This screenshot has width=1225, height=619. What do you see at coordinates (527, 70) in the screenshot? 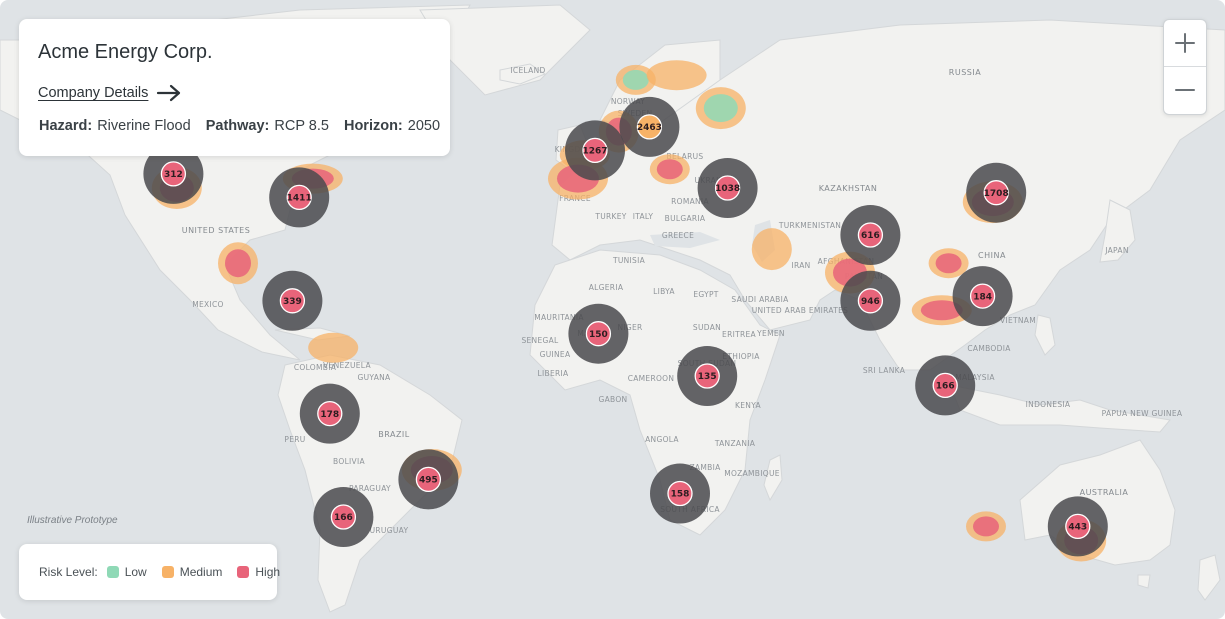
I see `place-label: ICELAND` at bounding box center [527, 70].